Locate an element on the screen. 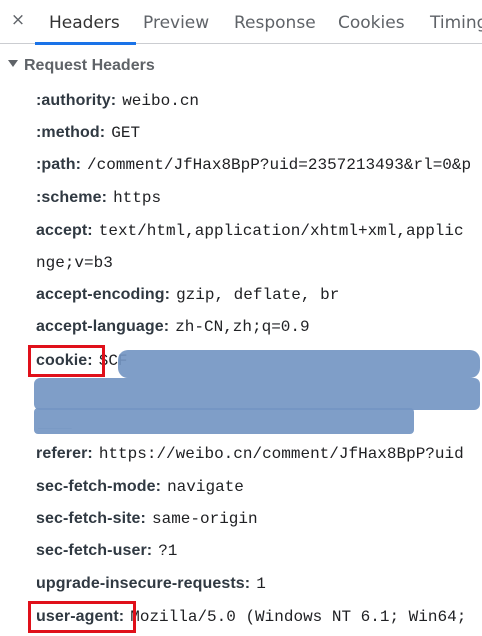 The image size is (482, 636). header-value: ?1 is located at coordinates (168, 551).